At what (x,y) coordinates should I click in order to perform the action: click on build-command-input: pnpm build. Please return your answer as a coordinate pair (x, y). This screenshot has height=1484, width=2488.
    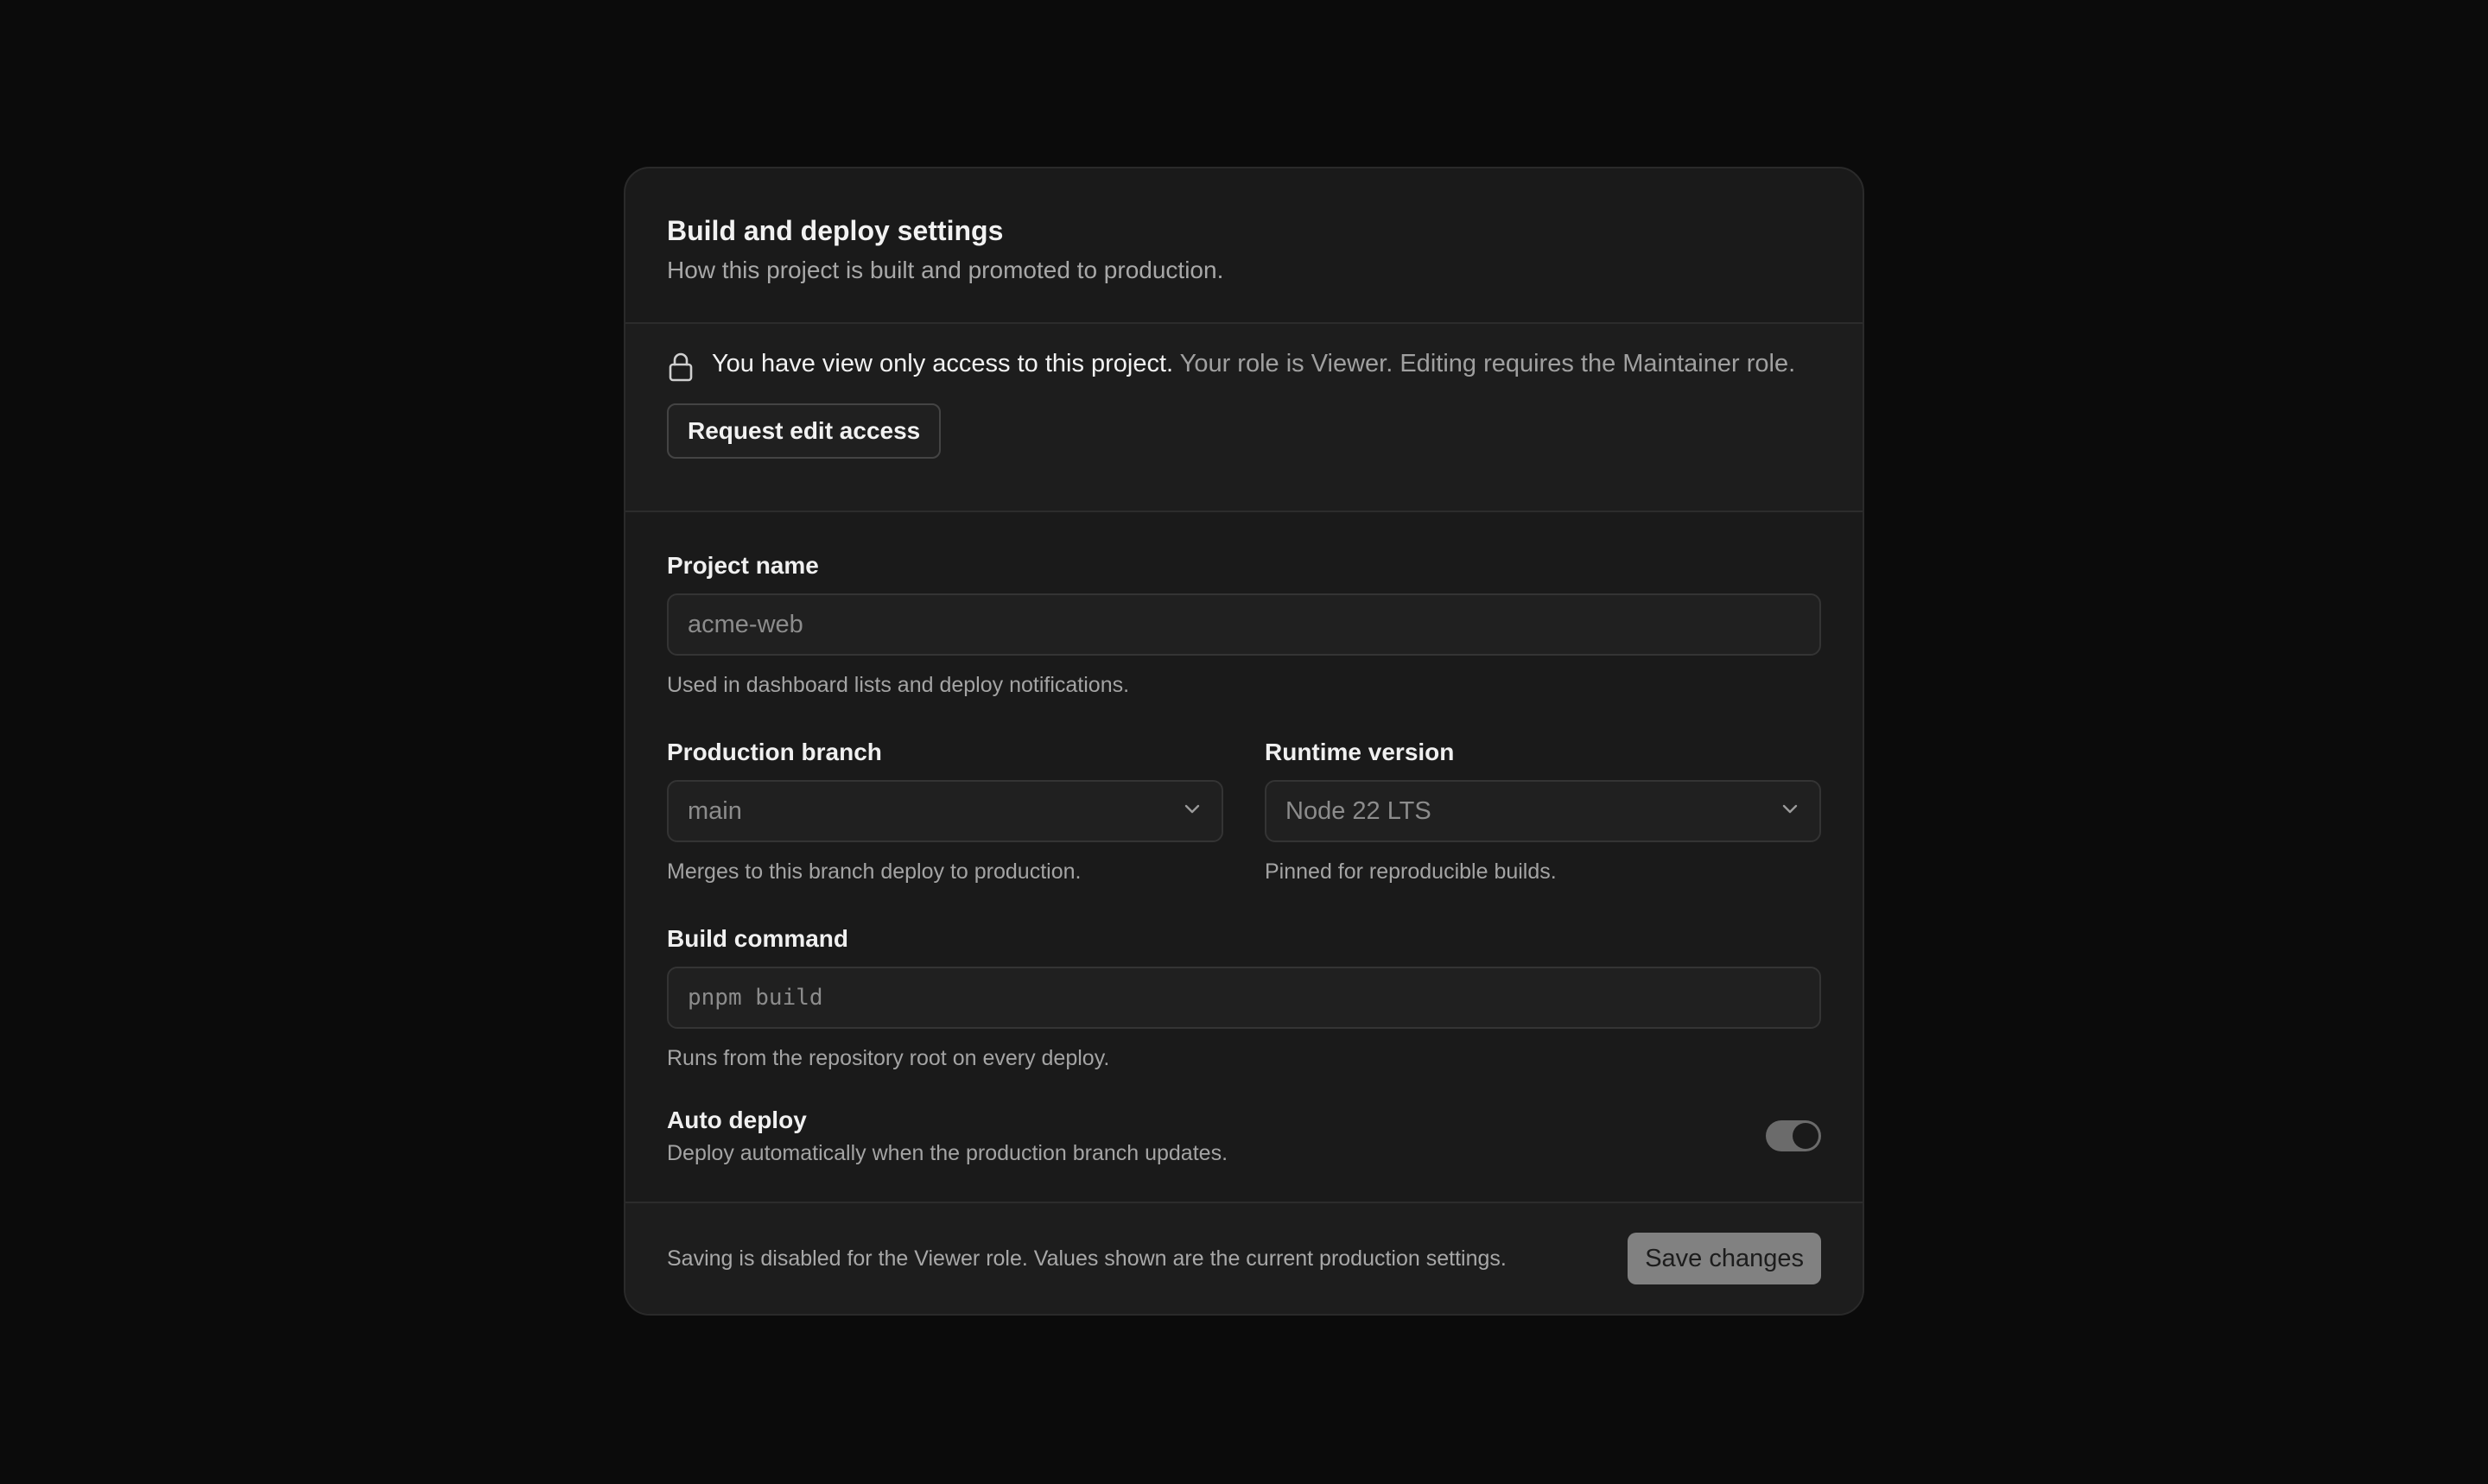
    Looking at the image, I should click on (1244, 998).